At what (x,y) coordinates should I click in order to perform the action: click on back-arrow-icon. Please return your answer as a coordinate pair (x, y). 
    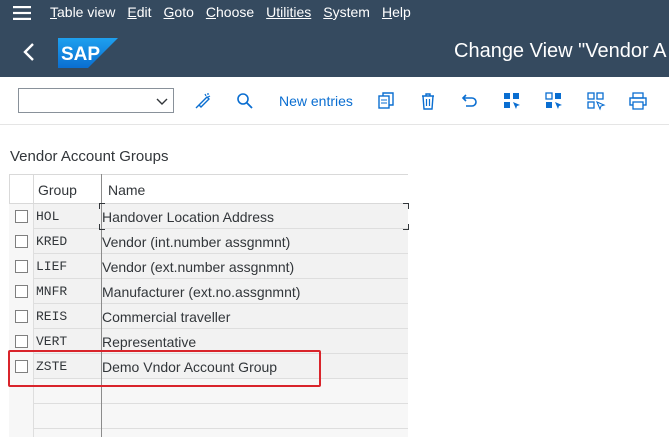
    Looking at the image, I should click on (29, 52).